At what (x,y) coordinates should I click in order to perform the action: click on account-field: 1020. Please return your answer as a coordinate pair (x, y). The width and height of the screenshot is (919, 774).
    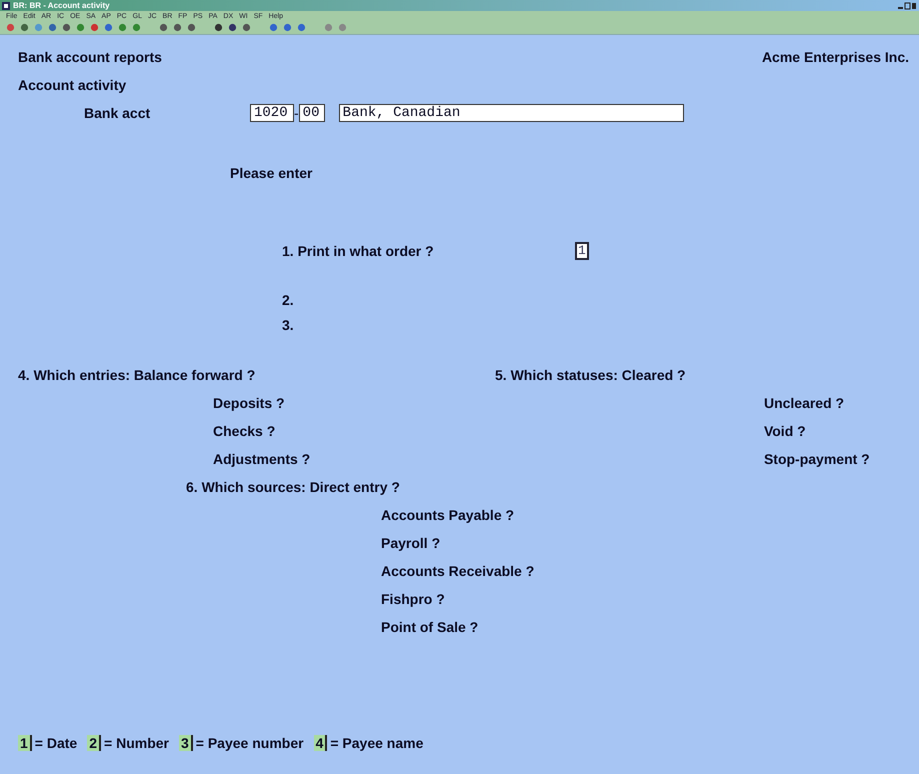
    Looking at the image, I should click on (272, 113).